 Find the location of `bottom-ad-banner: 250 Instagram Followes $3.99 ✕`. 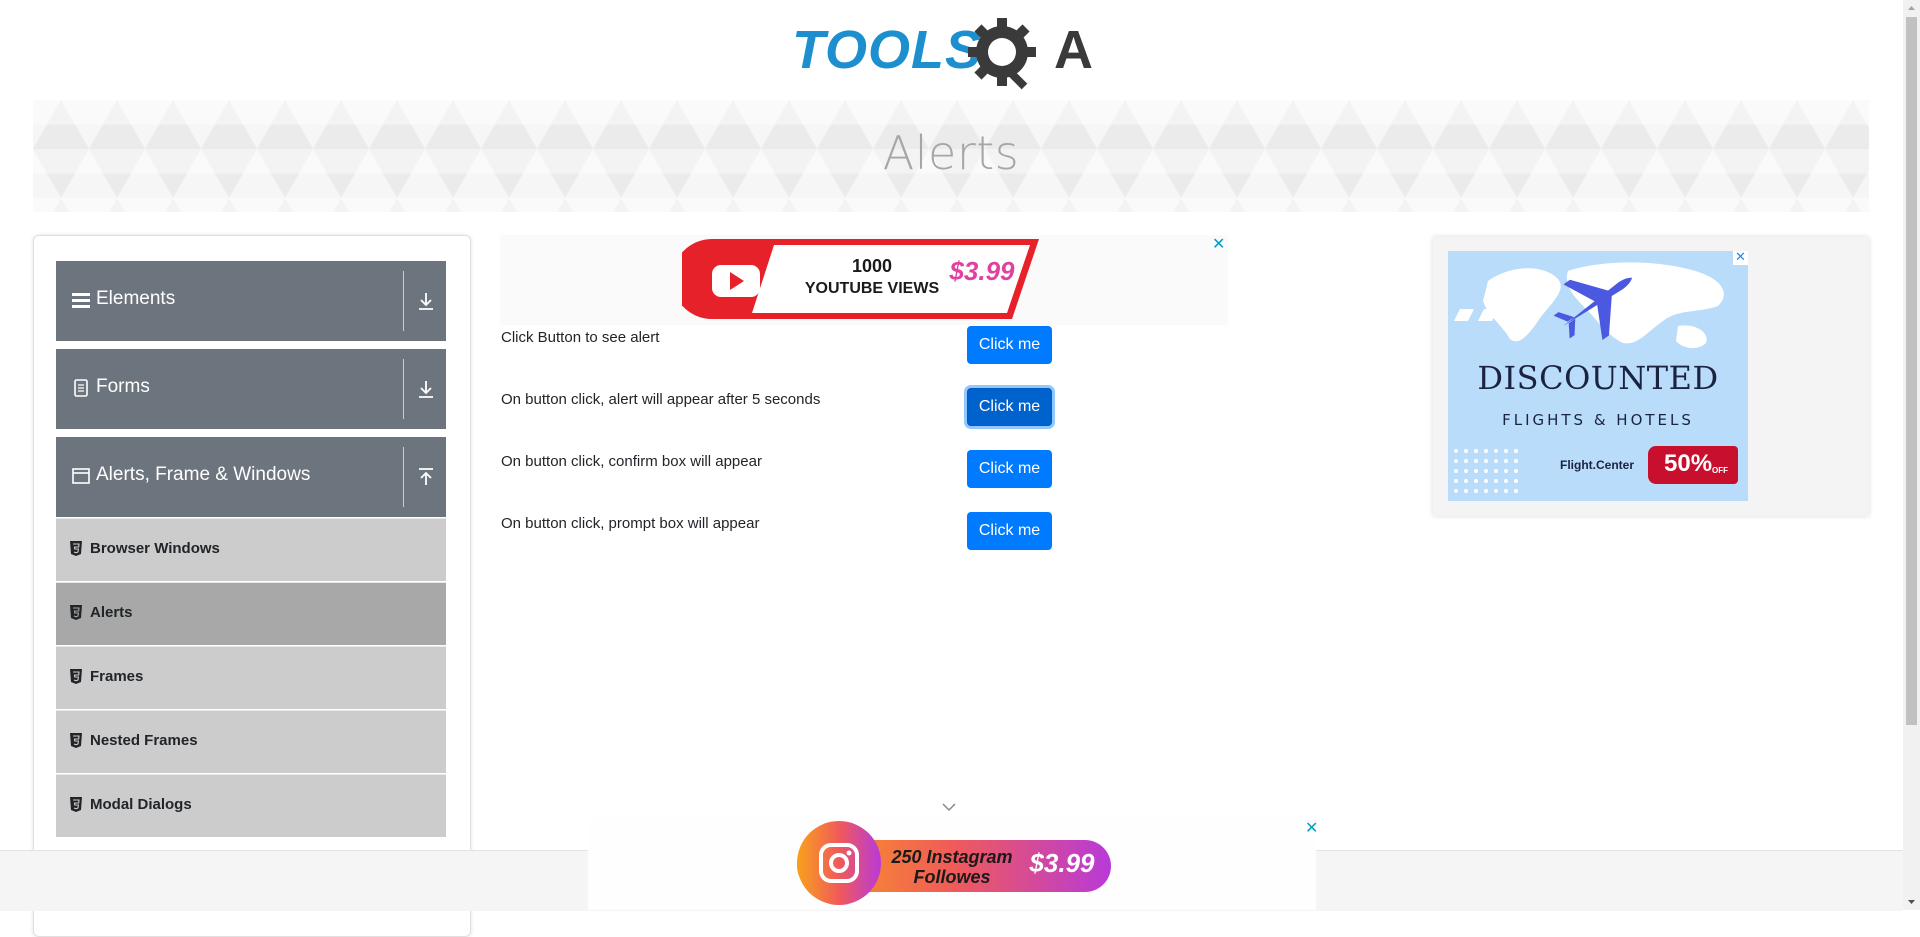

bottom-ad-banner: 250 Instagram Followes $3.99 ✕ is located at coordinates (953, 864).